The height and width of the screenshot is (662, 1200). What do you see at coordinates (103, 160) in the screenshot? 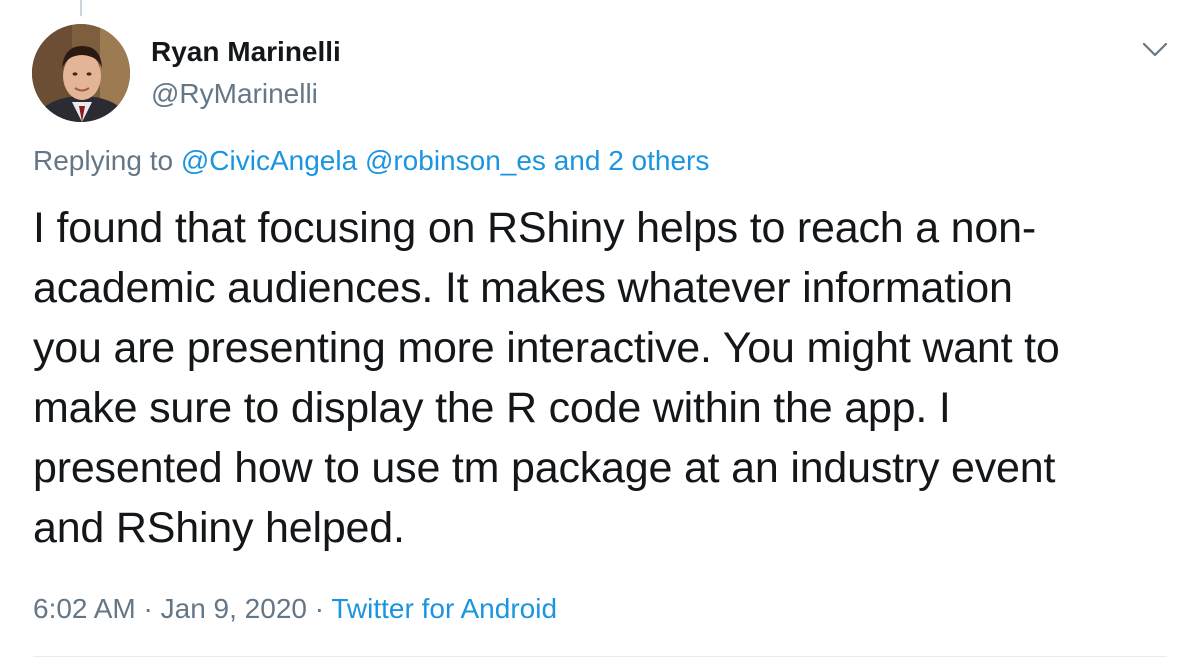
I see `replying-to-label: Replying to` at bounding box center [103, 160].